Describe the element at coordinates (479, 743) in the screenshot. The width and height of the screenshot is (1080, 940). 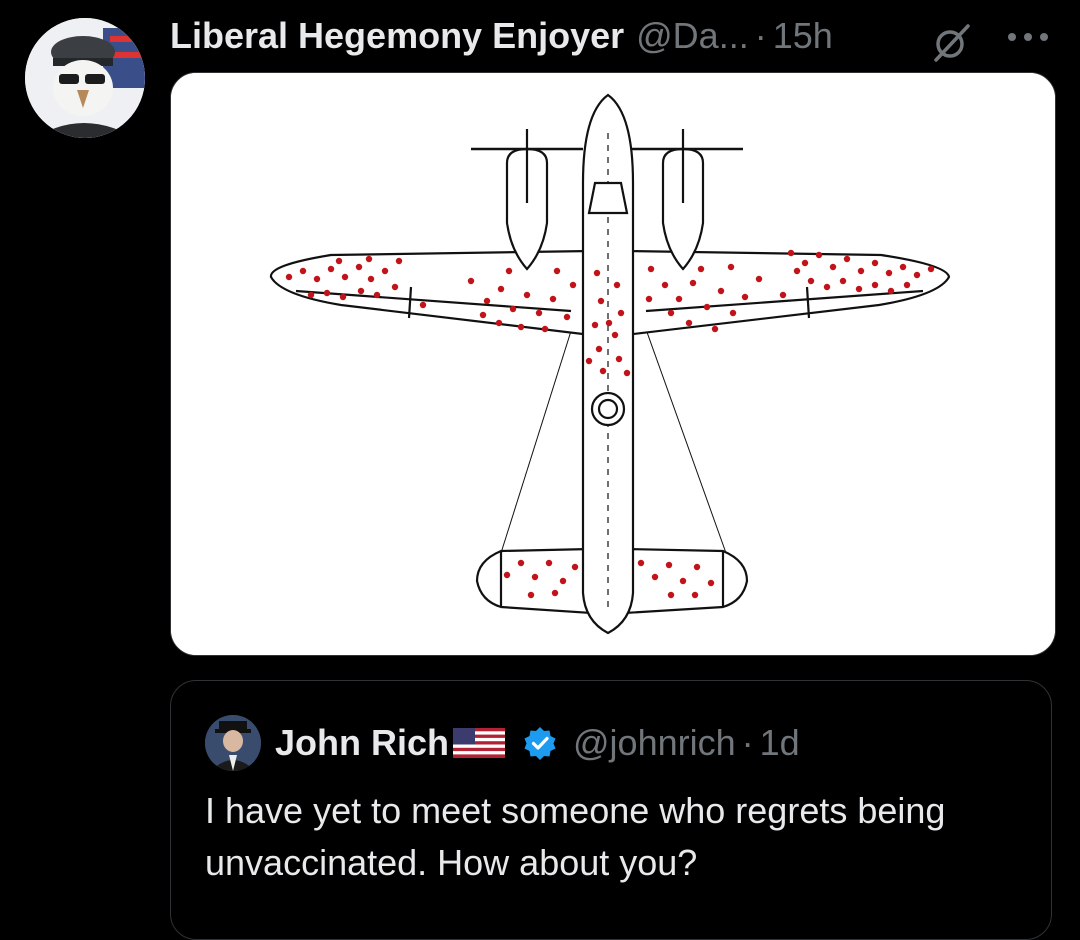
I see `us-flag-icon` at that location.